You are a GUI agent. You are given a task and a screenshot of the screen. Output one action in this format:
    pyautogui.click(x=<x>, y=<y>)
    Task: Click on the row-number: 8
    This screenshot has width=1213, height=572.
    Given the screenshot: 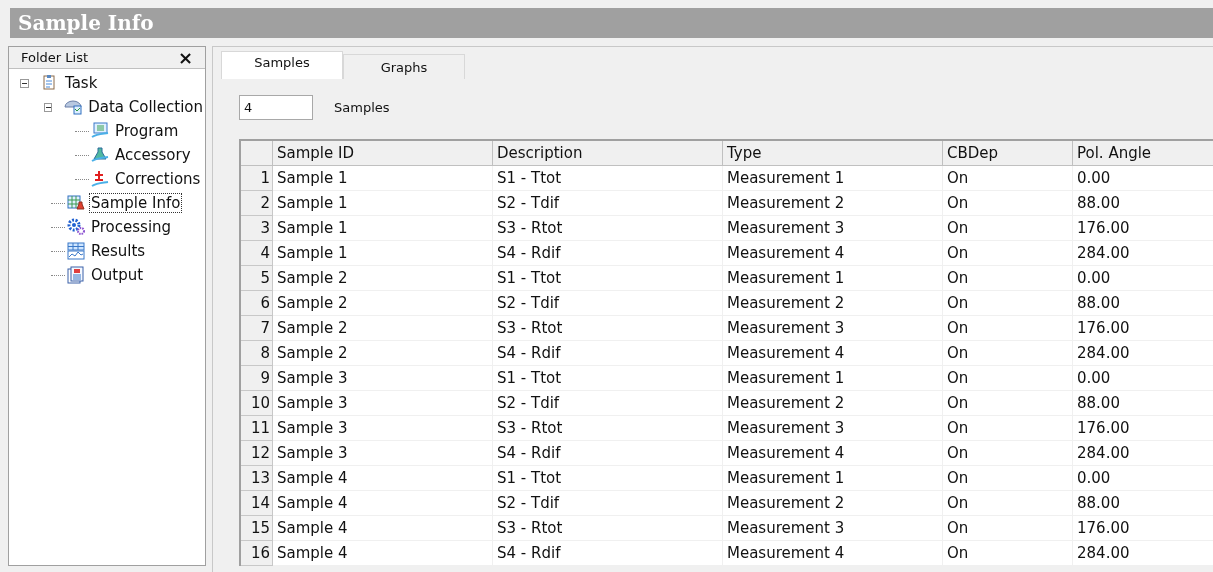 What is the action you would take?
    pyautogui.click(x=257, y=353)
    